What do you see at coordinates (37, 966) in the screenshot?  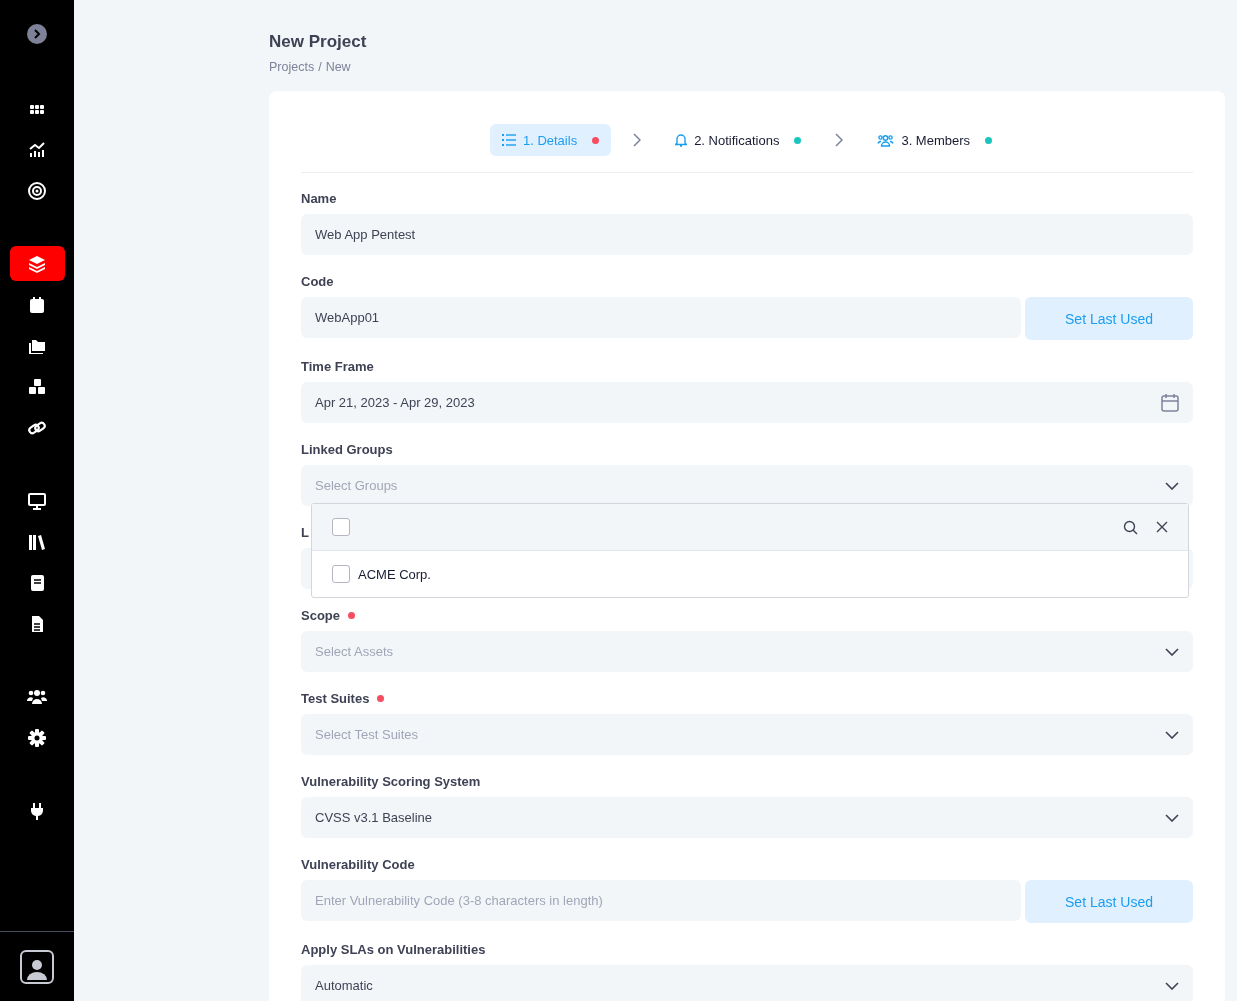 I see `user-avatar` at bounding box center [37, 966].